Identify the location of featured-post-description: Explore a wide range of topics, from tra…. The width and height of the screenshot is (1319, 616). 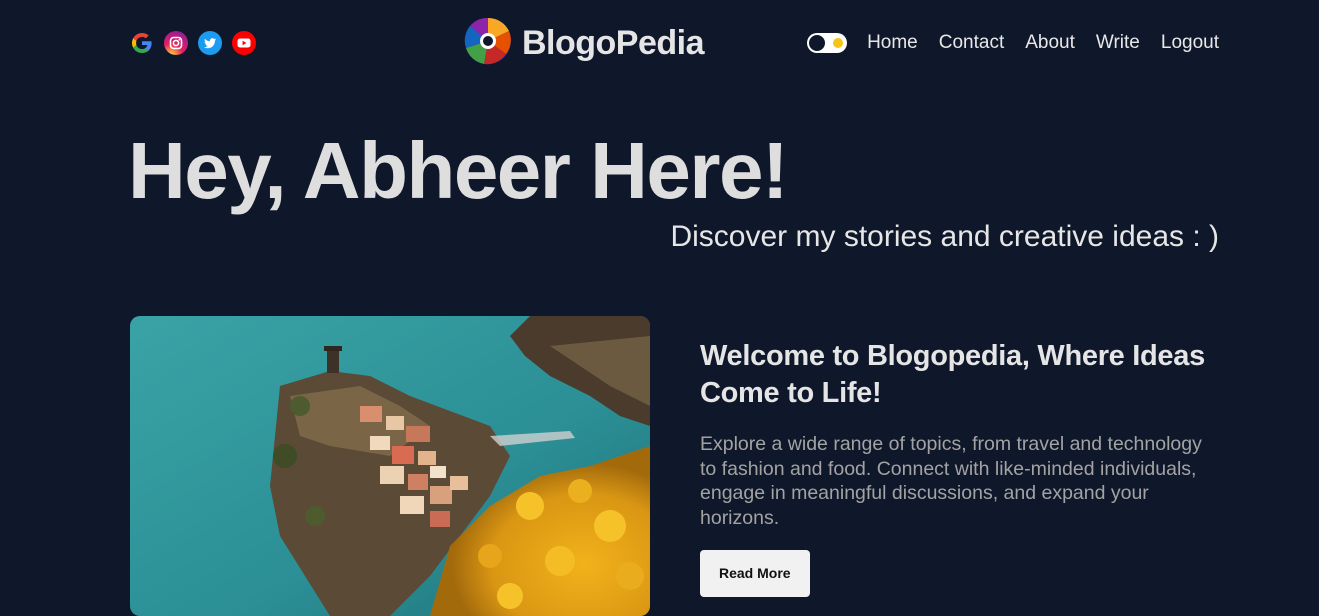
(951, 481).